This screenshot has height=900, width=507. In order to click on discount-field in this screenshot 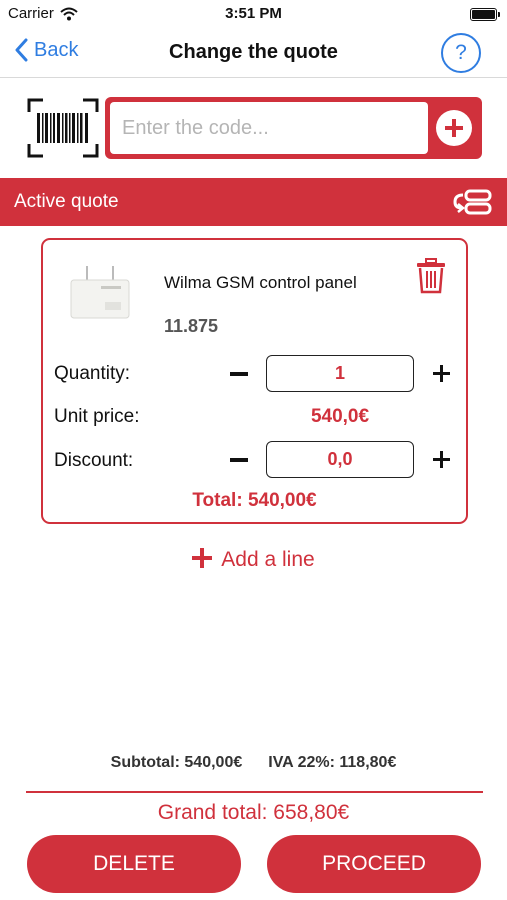, I will do `click(340, 459)`.